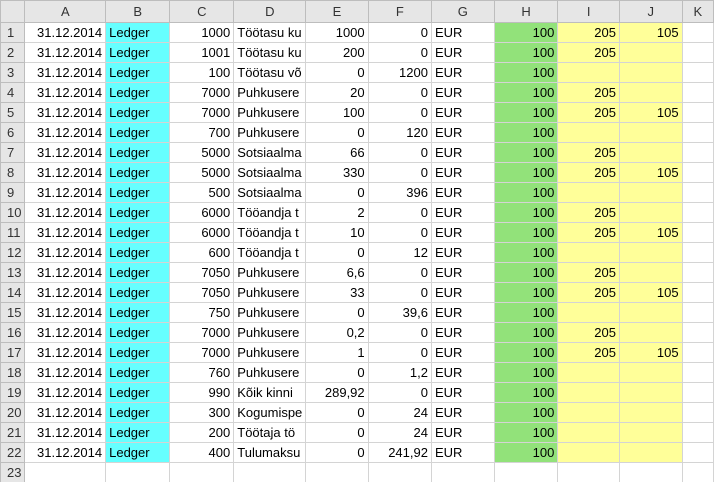  I want to click on cell-e: 330, so click(337, 172).